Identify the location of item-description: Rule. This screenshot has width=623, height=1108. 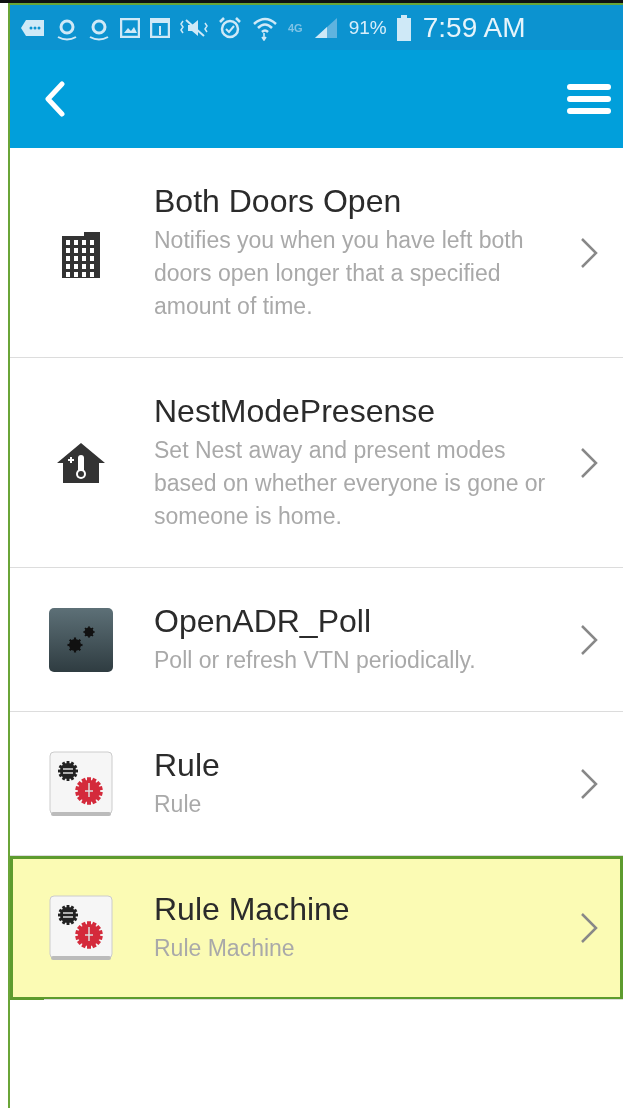
(178, 804).